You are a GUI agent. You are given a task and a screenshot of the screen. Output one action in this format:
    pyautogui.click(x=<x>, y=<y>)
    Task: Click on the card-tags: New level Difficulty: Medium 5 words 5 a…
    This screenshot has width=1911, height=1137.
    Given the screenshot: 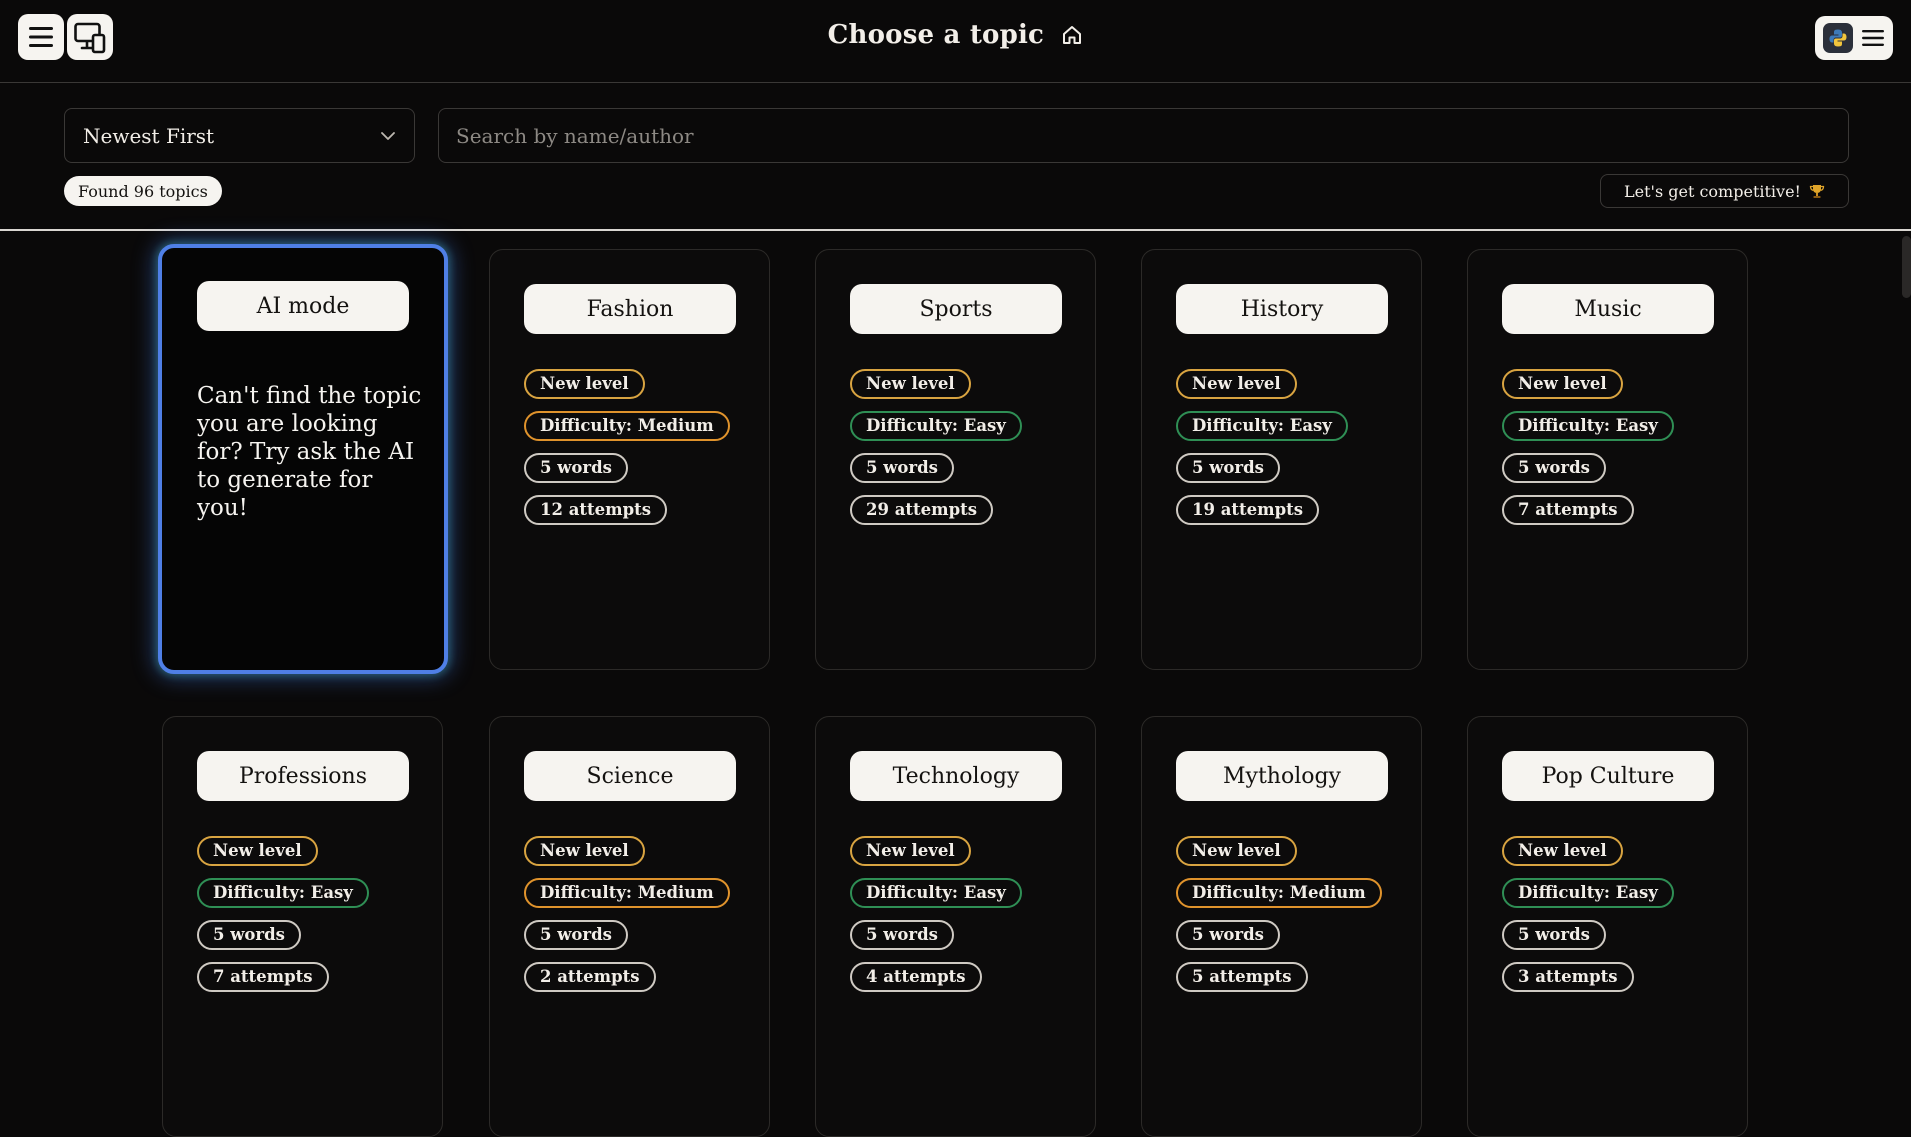 What is the action you would take?
    pyautogui.click(x=1279, y=920)
    